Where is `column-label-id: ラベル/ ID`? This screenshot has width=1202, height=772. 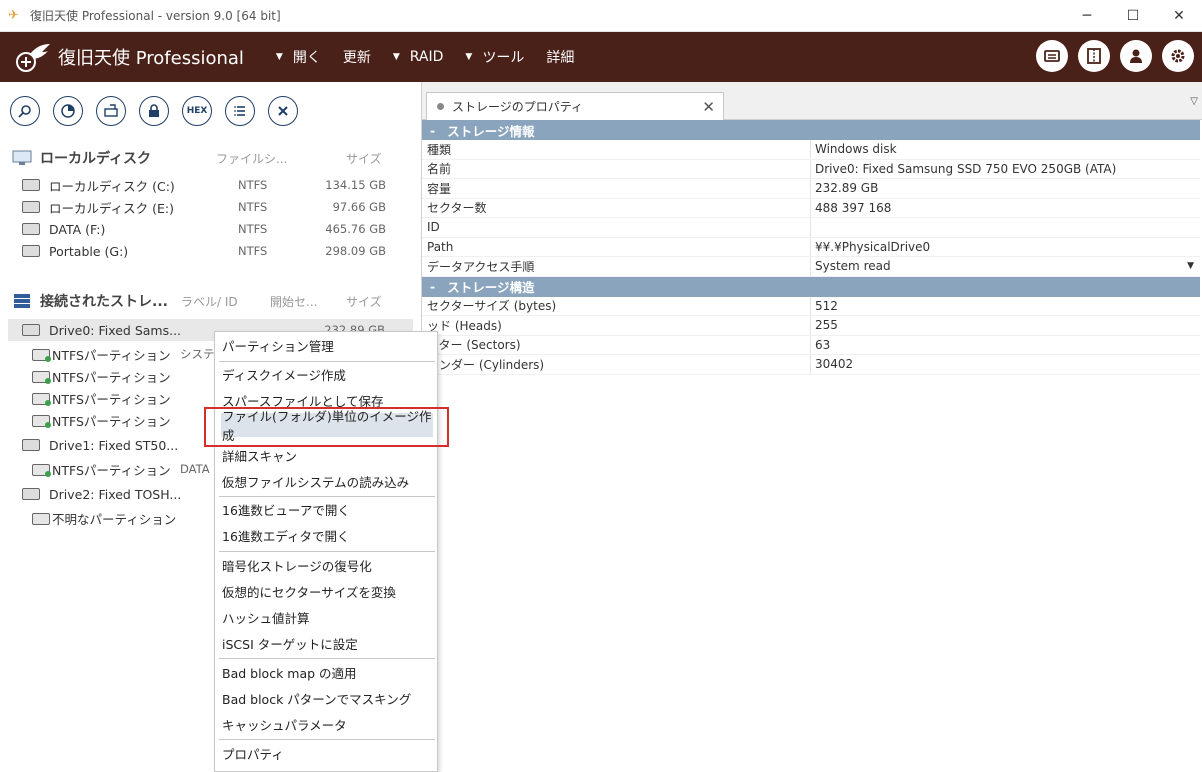
column-label-id: ラベル/ ID is located at coordinates (209, 301).